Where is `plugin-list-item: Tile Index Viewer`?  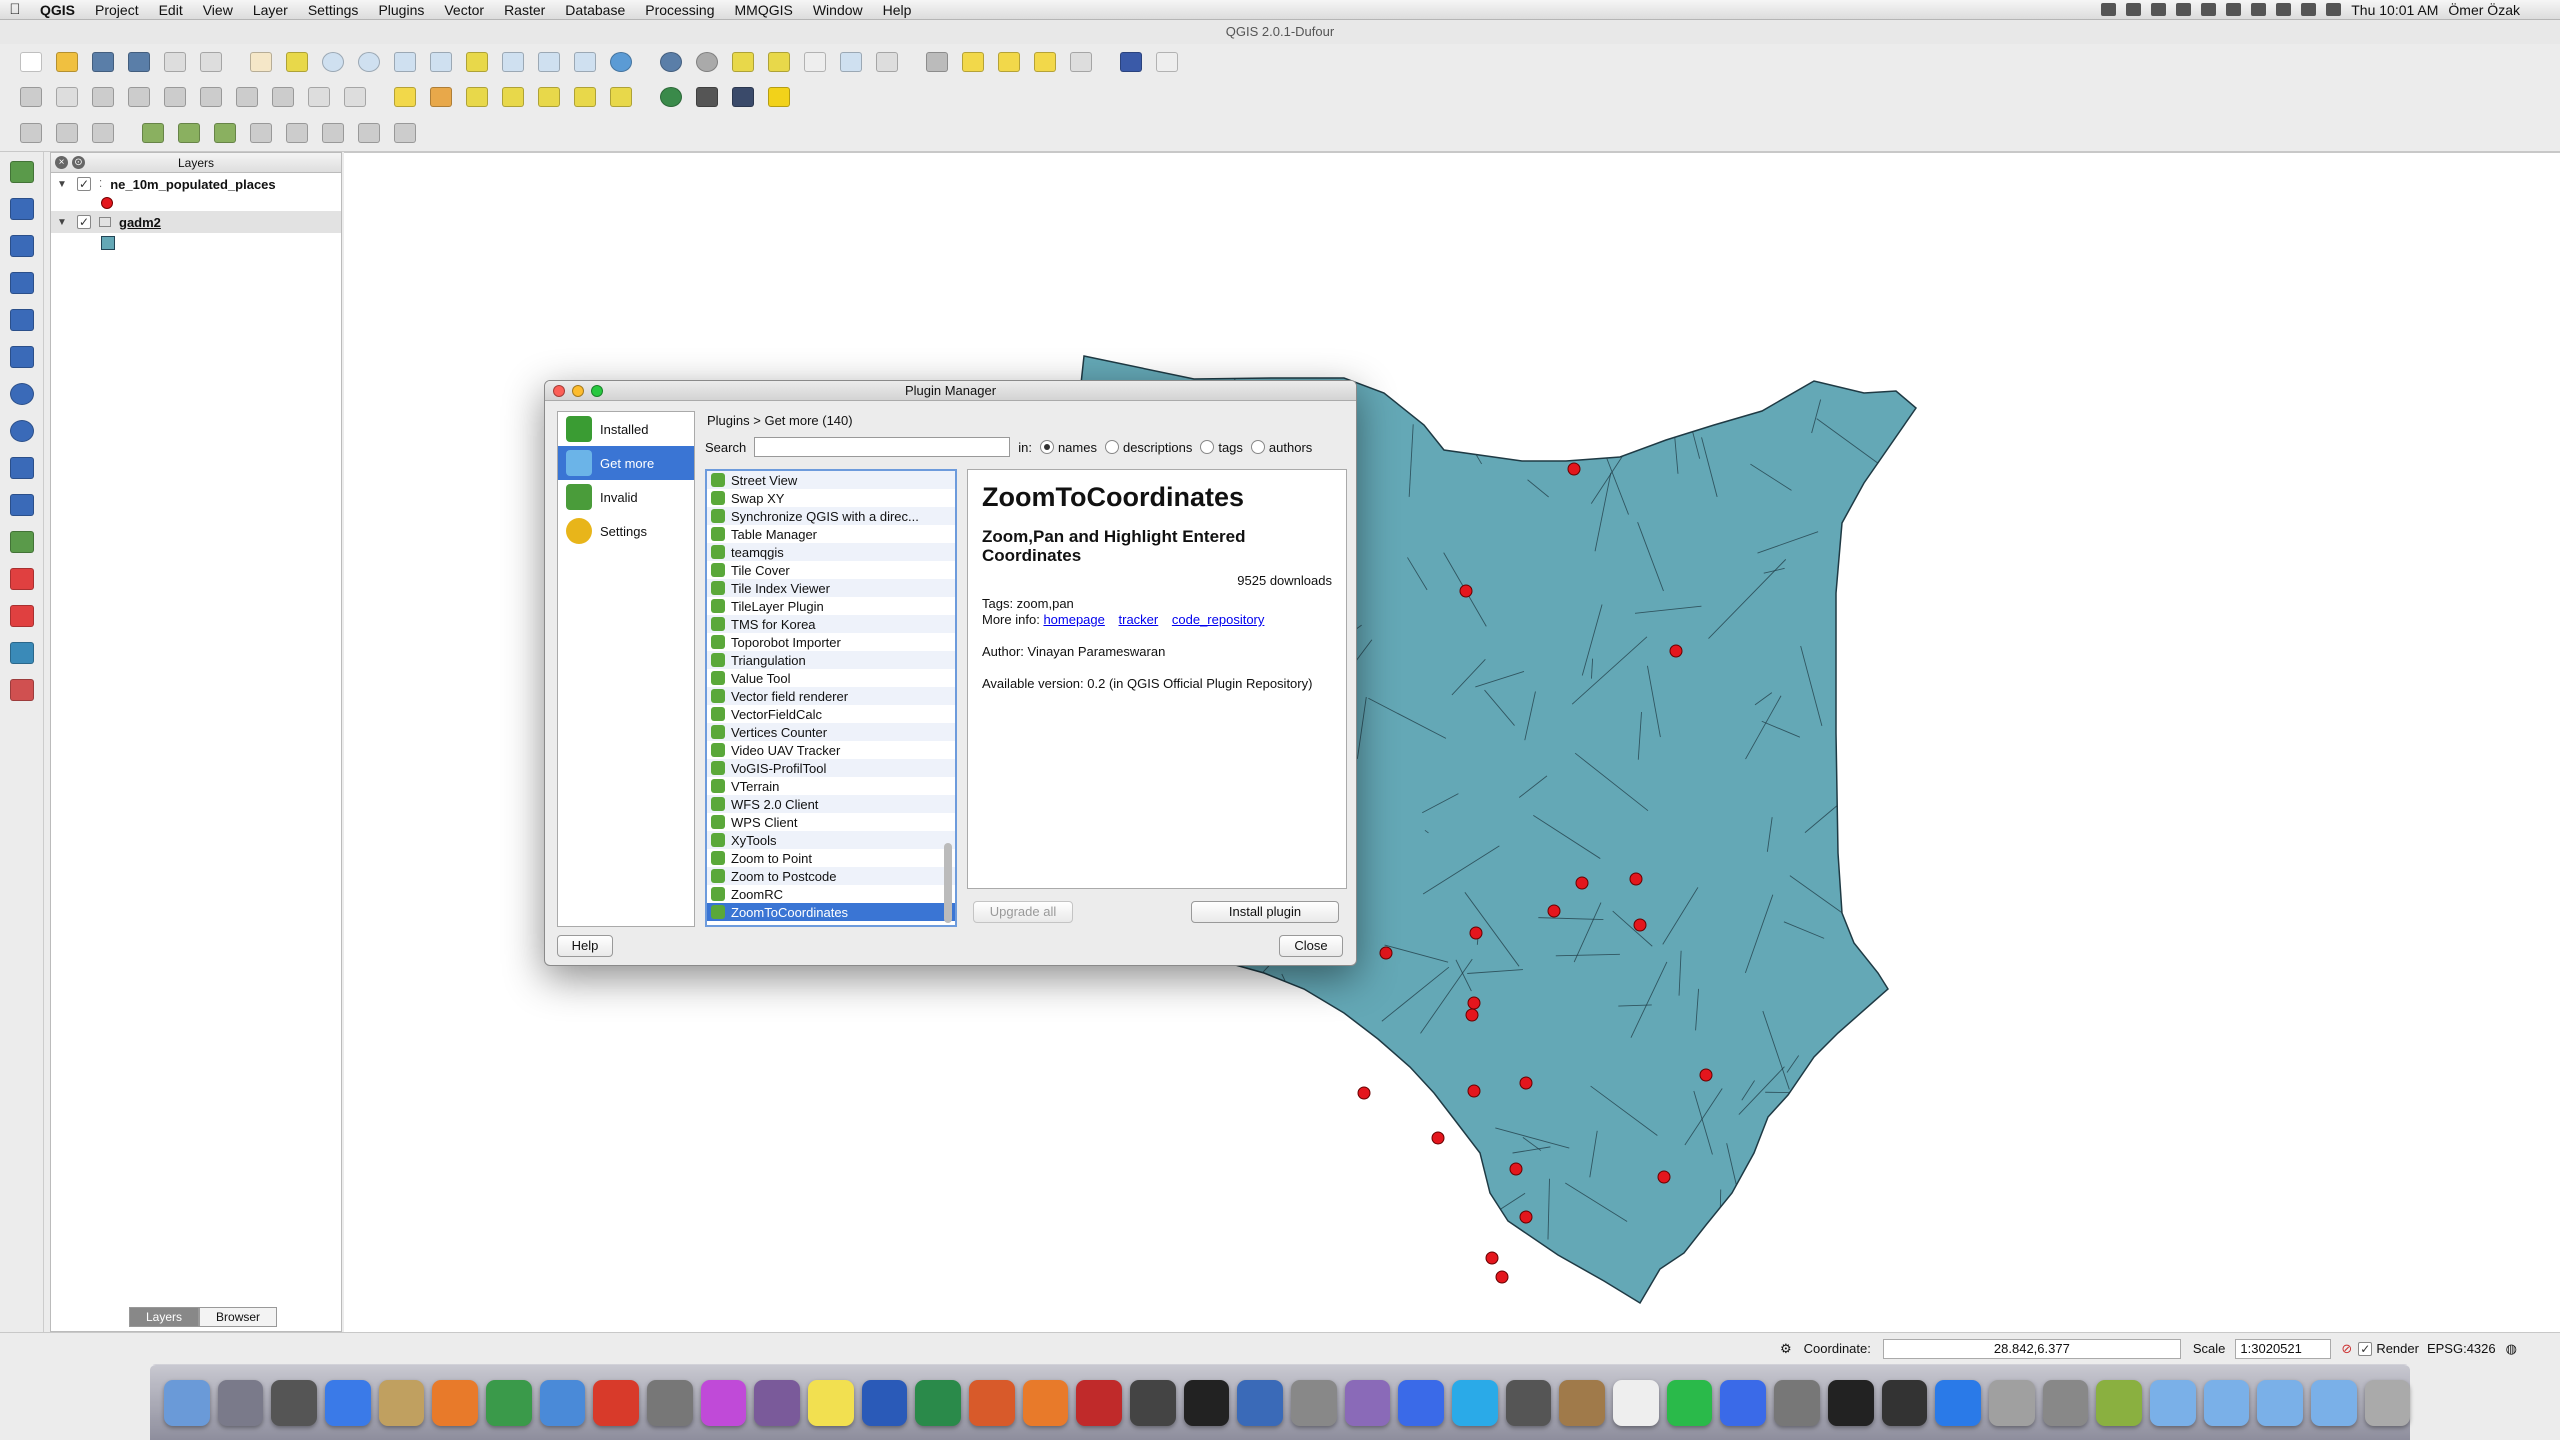 plugin-list-item: Tile Index Viewer is located at coordinates (831, 588).